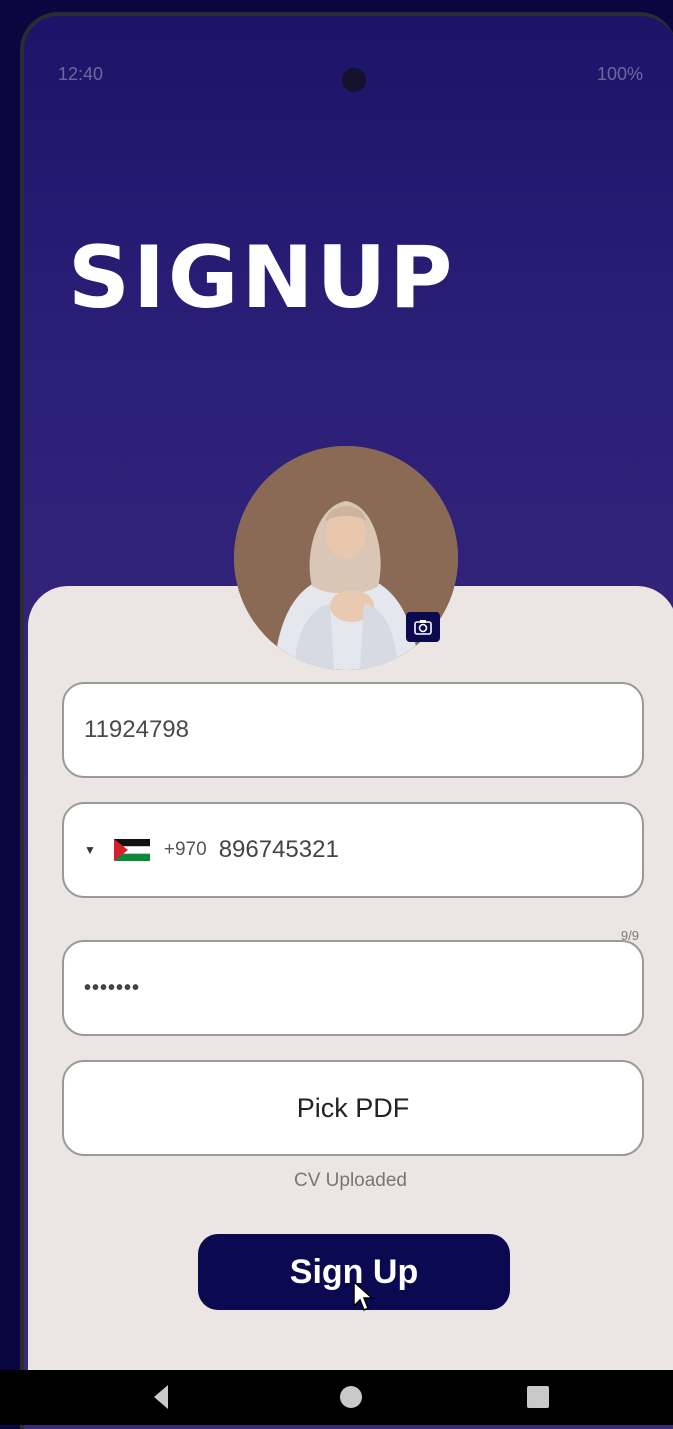 This screenshot has height=1429, width=673. I want to click on status-bar: 12:40 100%, so click(348, 50).